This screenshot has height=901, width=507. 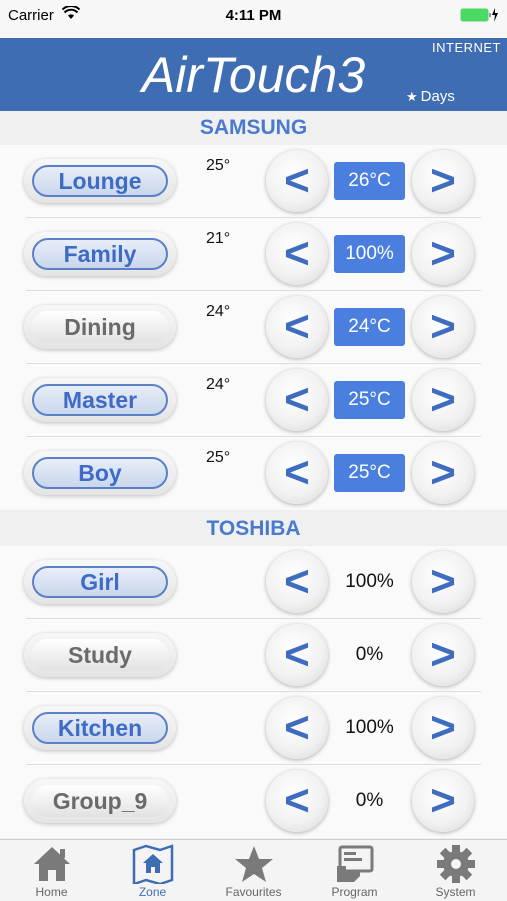 What do you see at coordinates (466, 47) in the screenshot?
I see `internet-indicator: INTERNET` at bounding box center [466, 47].